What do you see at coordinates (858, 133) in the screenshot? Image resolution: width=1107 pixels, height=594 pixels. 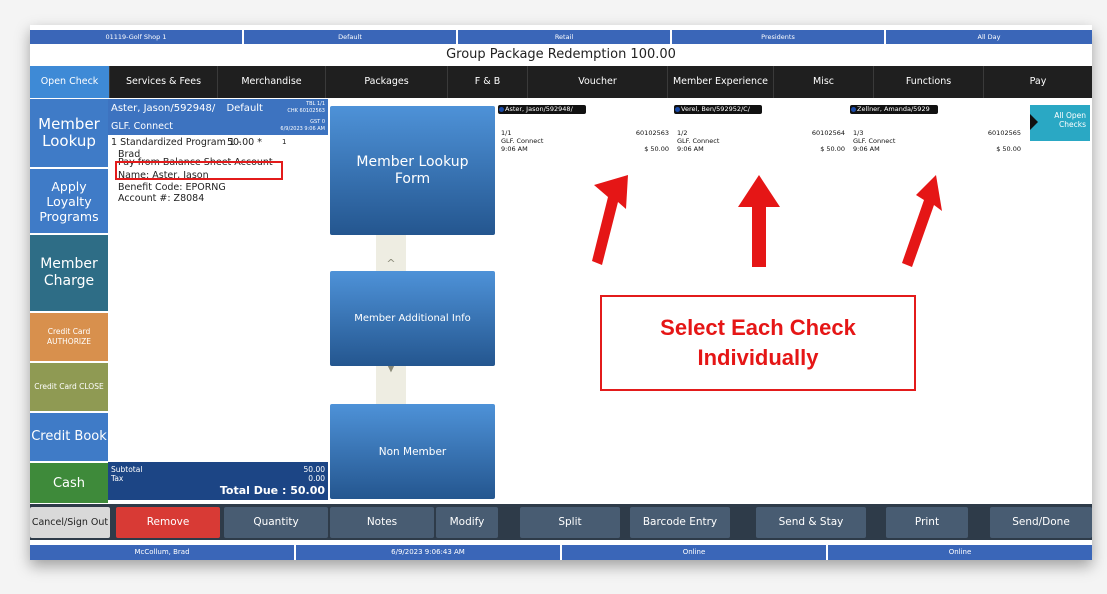 I see `check-seq: 1/3` at bounding box center [858, 133].